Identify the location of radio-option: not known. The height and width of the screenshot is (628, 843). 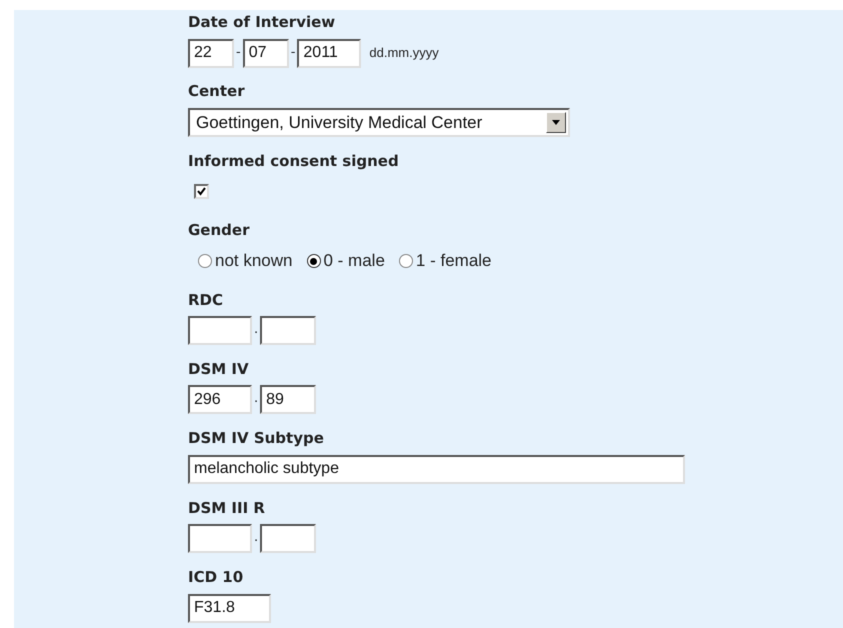
(245, 261).